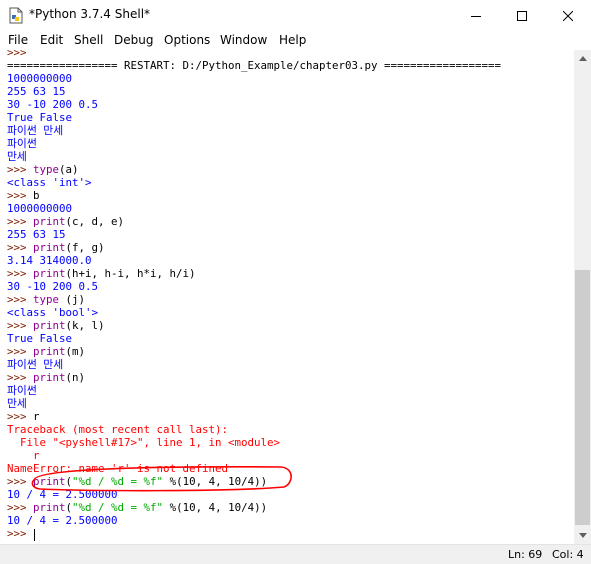 The width and height of the screenshot is (591, 564). I want to click on scroll-down-button, so click(582, 535).